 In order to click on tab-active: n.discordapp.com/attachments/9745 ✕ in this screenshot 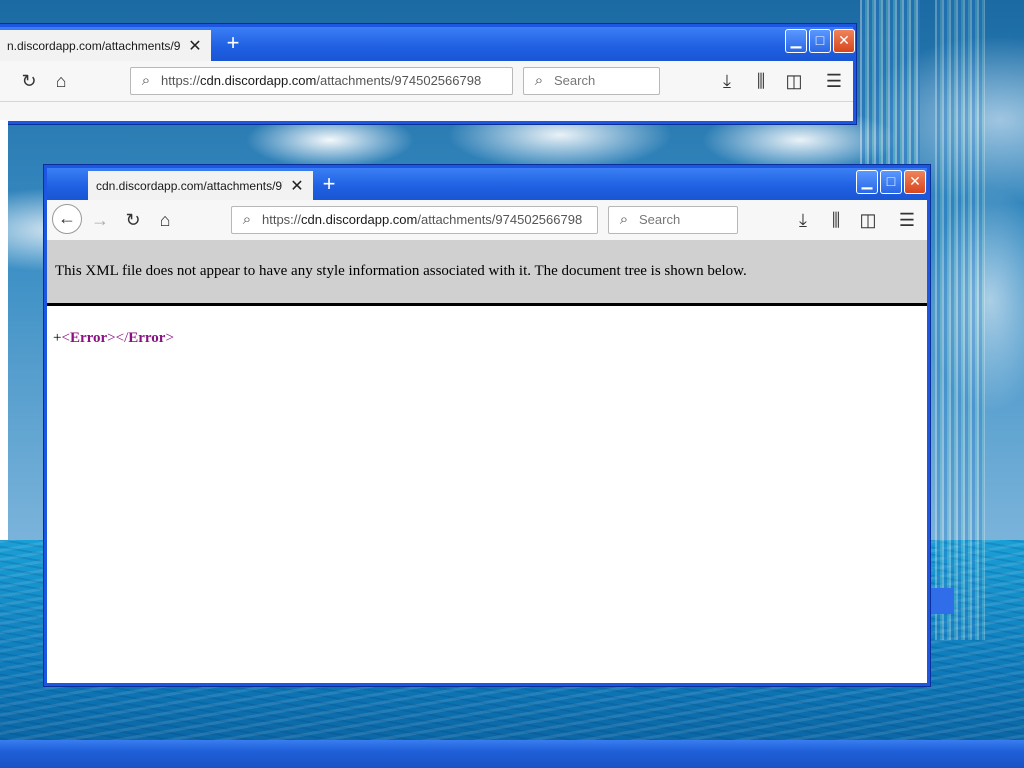, I will do `click(105, 45)`.